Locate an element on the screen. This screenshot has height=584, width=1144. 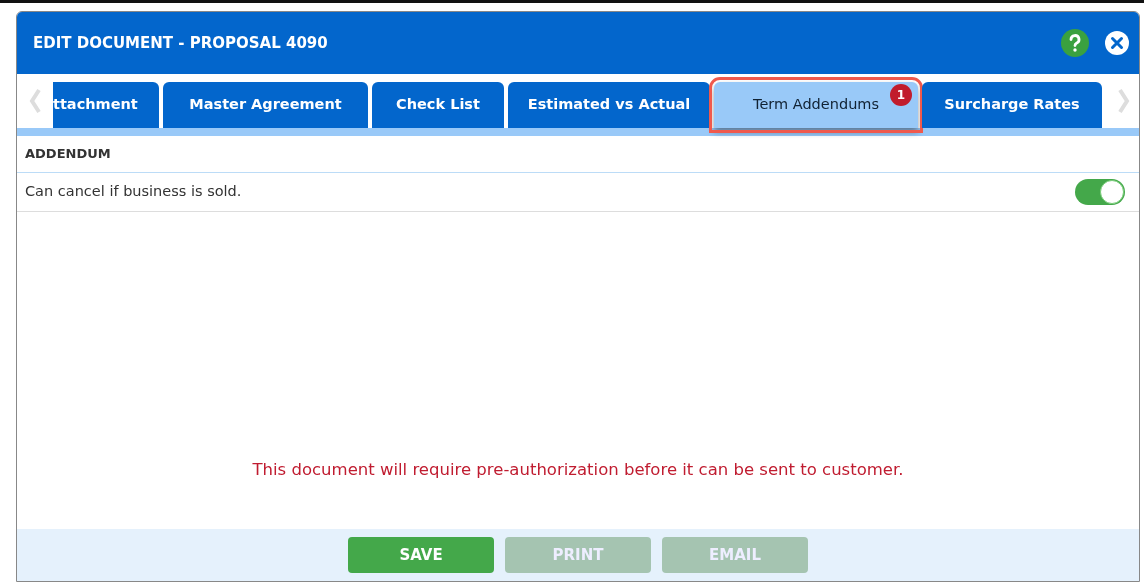
row-label: Can cancel if business is sold. is located at coordinates (133, 191).